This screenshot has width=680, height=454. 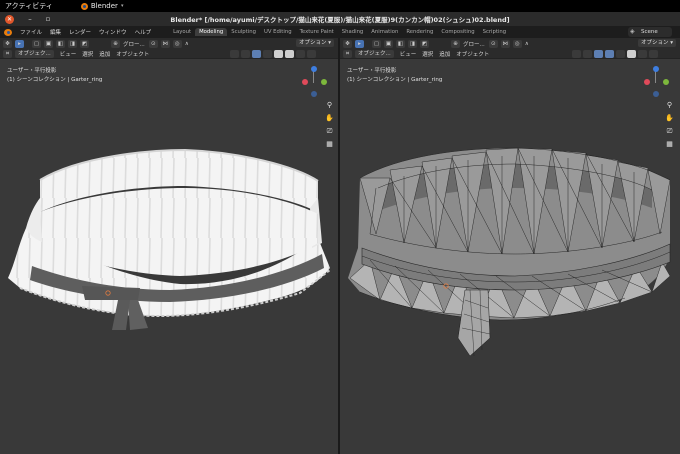 I want to click on tab-animation: Animation, so click(x=384, y=32).